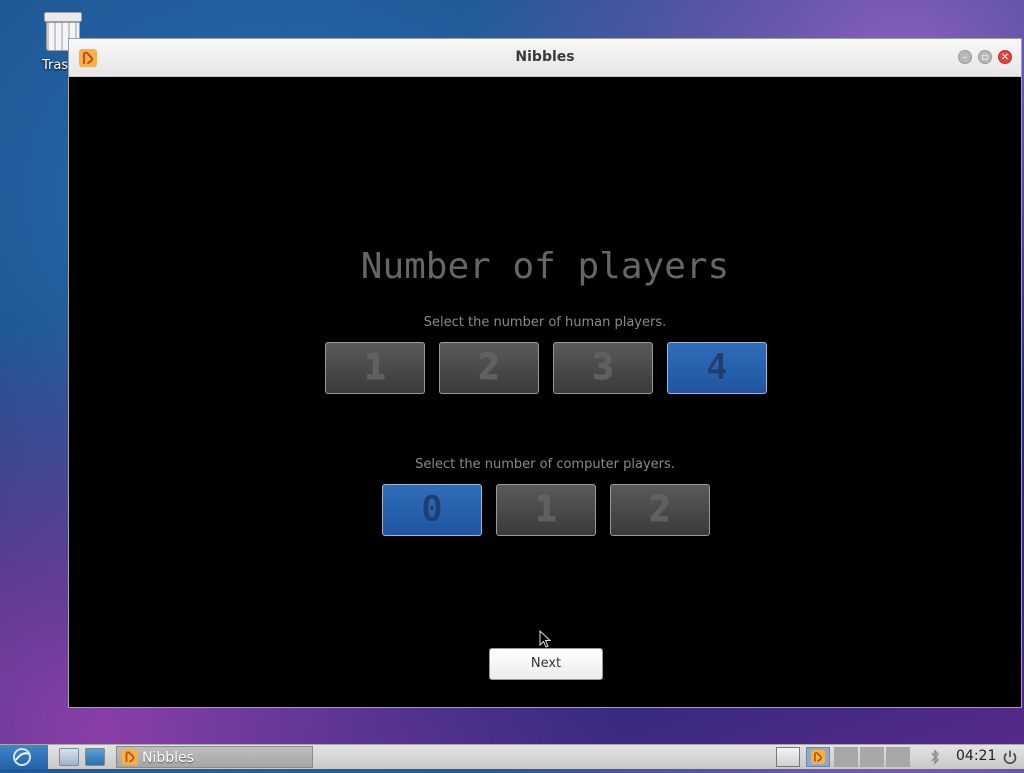  I want to click on human-players-option-4: 4, so click(717, 368).